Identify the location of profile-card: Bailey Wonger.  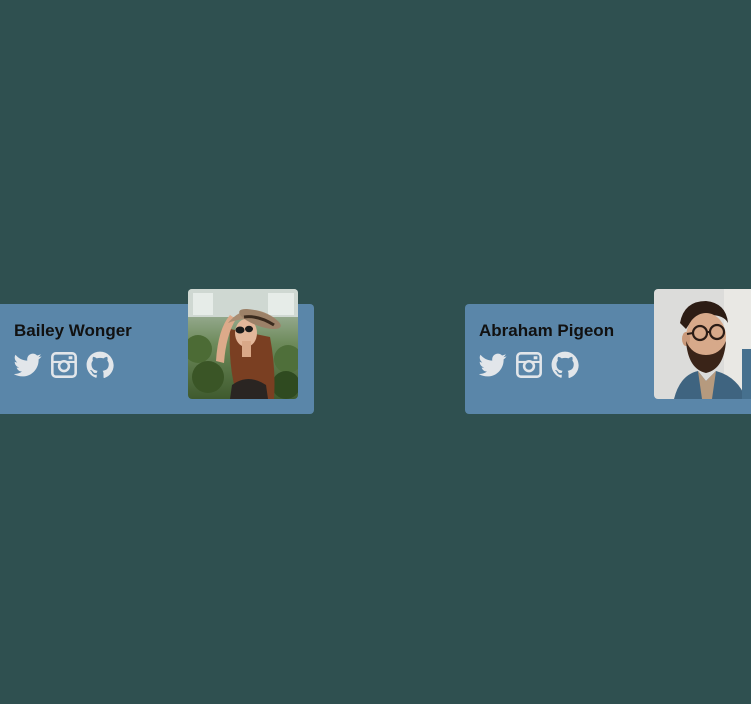
(157, 351).